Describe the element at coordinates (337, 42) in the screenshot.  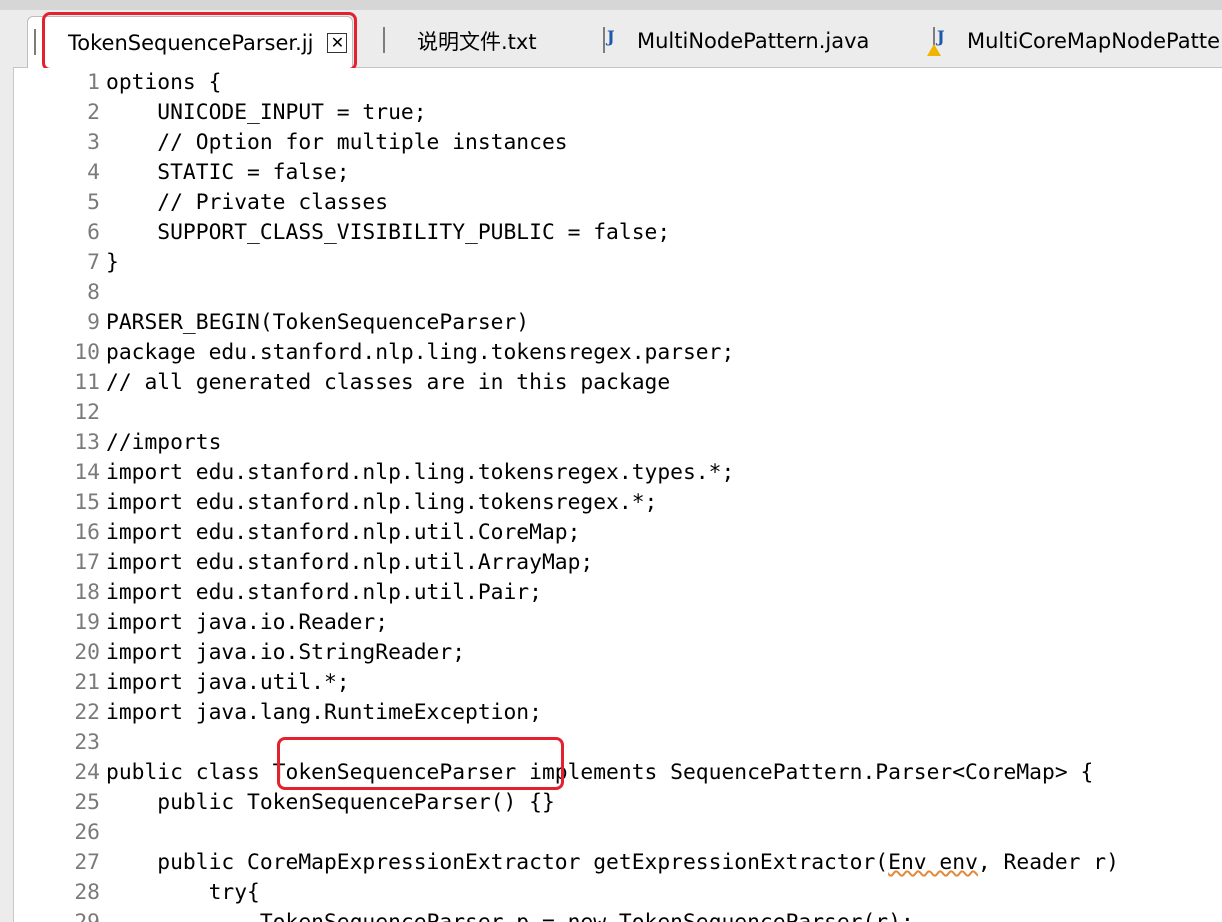
I see `close-icon: ✕` at that location.